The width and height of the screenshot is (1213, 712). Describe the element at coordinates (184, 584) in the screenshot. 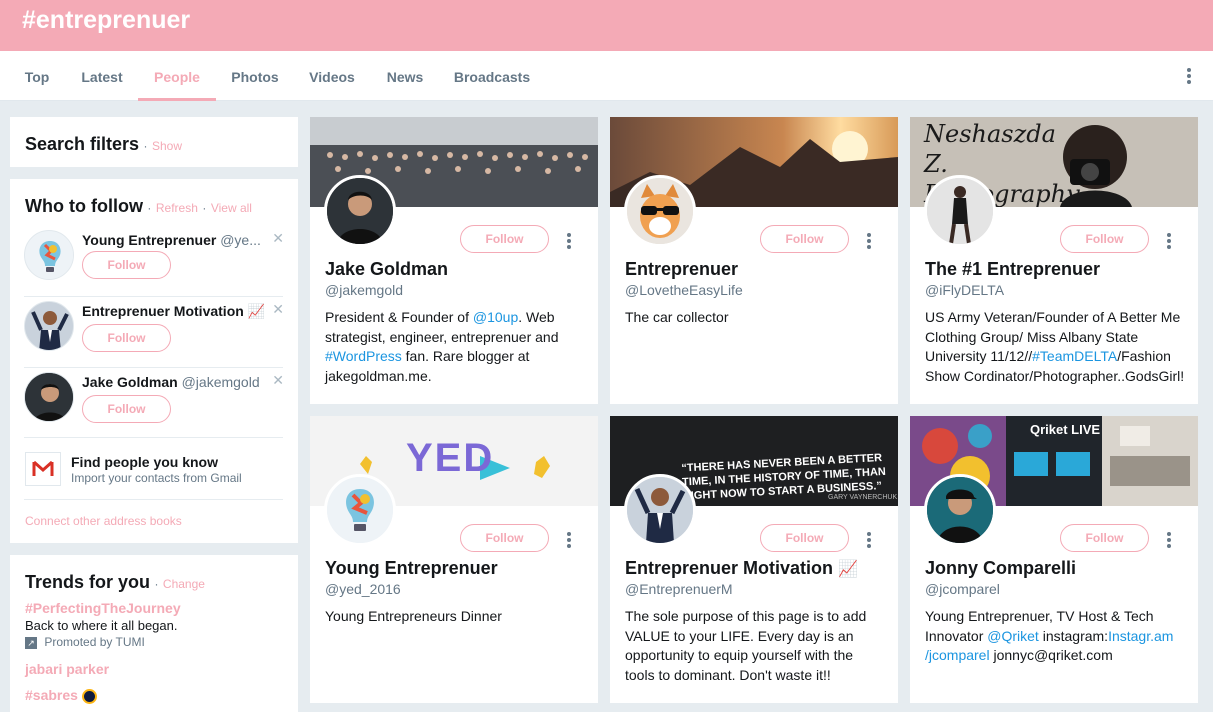

I see `change-trends-link: Change` at that location.